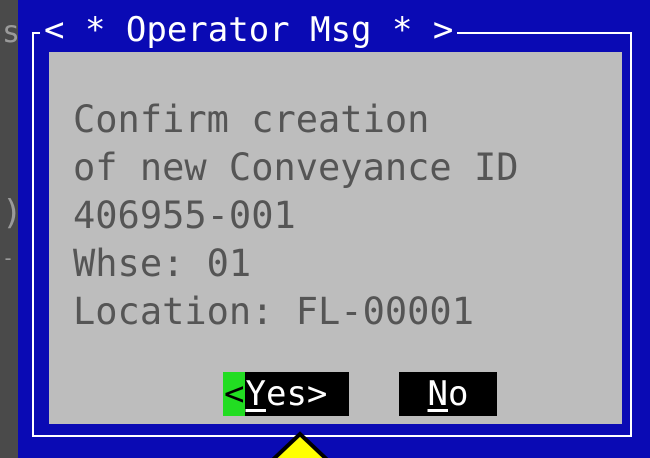 The width and height of the screenshot is (650, 458). What do you see at coordinates (162, 263) in the screenshot?
I see `message-line: Whse: 01` at bounding box center [162, 263].